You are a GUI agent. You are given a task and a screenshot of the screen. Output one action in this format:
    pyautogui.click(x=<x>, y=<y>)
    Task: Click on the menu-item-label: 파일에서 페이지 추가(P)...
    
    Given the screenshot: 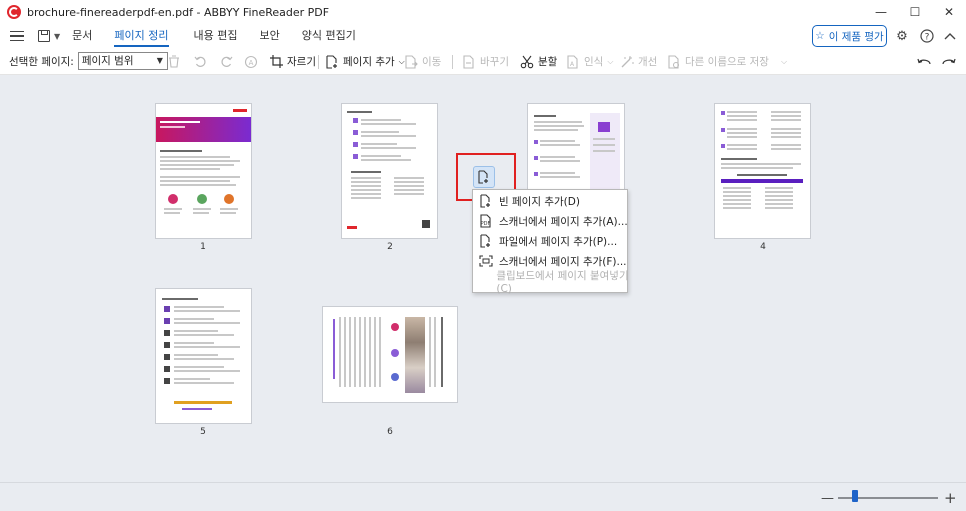 What is the action you would take?
    pyautogui.click(x=558, y=241)
    